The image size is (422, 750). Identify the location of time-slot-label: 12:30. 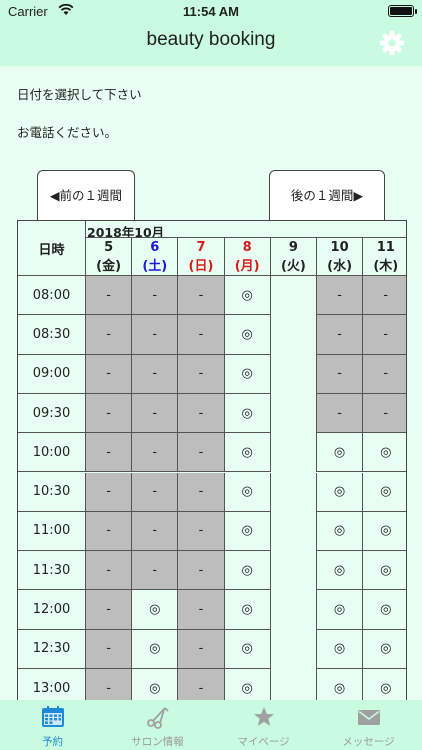
(52, 649).